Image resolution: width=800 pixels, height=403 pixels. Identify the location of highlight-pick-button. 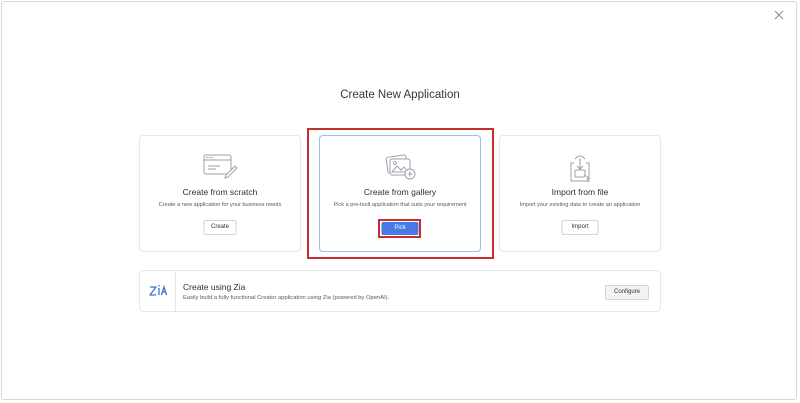
(399, 228).